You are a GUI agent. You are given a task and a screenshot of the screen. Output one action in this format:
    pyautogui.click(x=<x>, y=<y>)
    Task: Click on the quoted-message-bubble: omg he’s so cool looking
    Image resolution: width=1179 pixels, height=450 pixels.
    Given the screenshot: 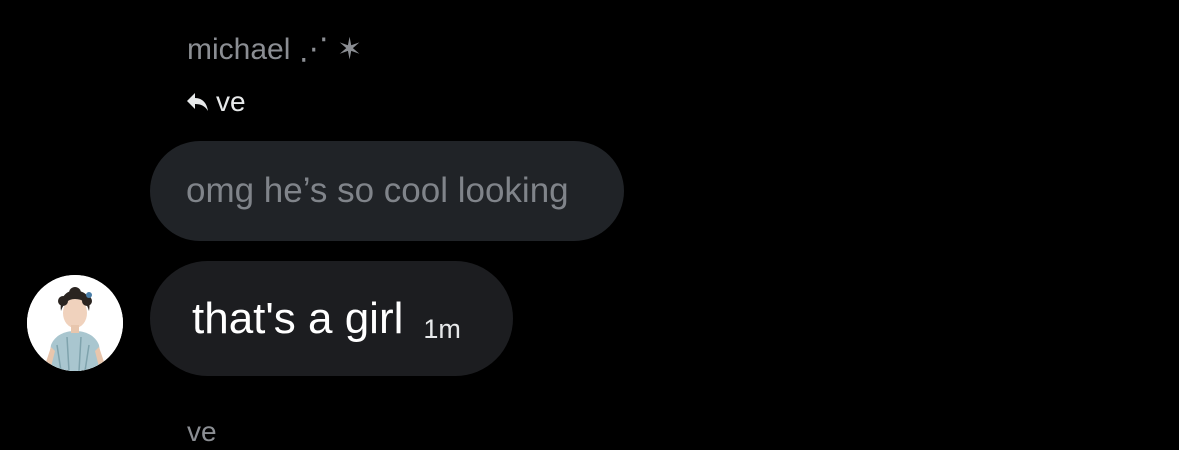 What is the action you would take?
    pyautogui.click(x=387, y=191)
    